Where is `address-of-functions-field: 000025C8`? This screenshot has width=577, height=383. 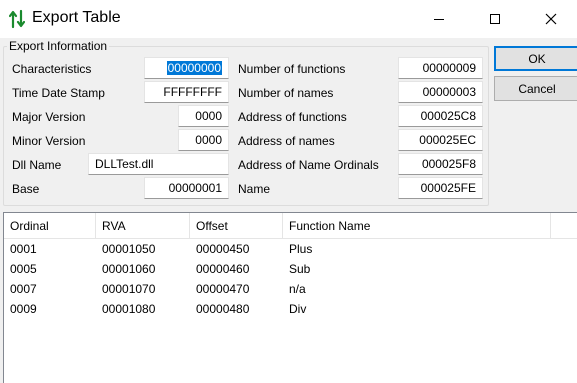 address-of-functions-field: 000025C8 is located at coordinates (440, 116).